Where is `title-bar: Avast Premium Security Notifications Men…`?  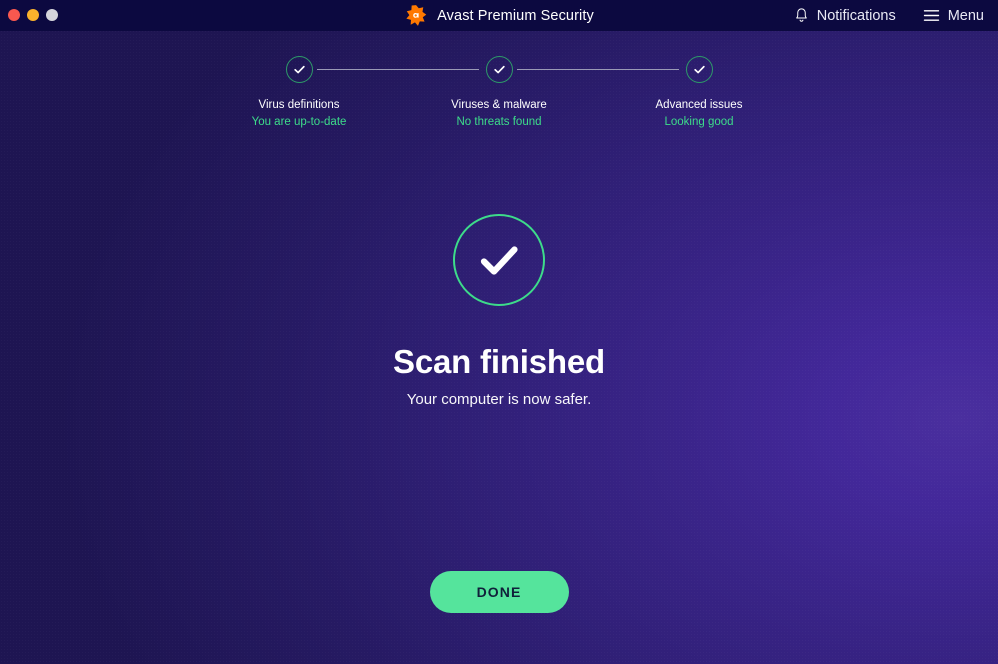 title-bar: Avast Premium Security Notifications Men… is located at coordinates (499, 15).